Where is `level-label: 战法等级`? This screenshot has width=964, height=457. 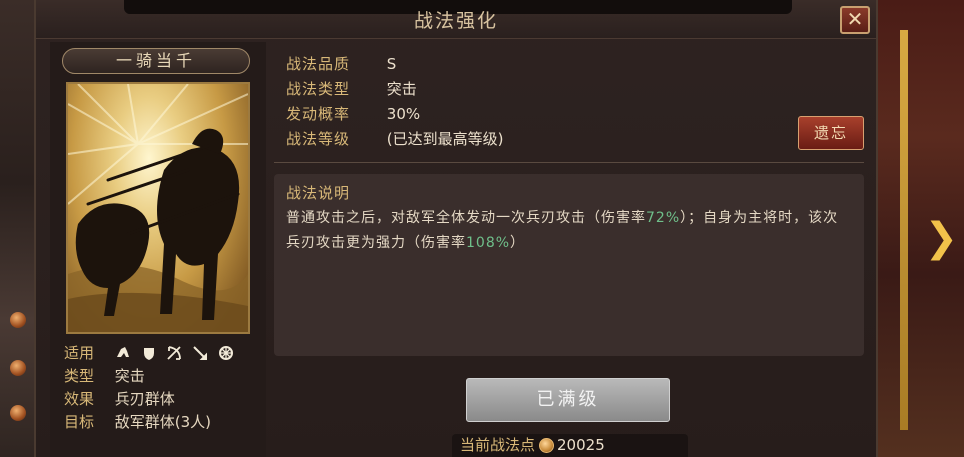
level-label: 战法等级 is located at coordinates (318, 139).